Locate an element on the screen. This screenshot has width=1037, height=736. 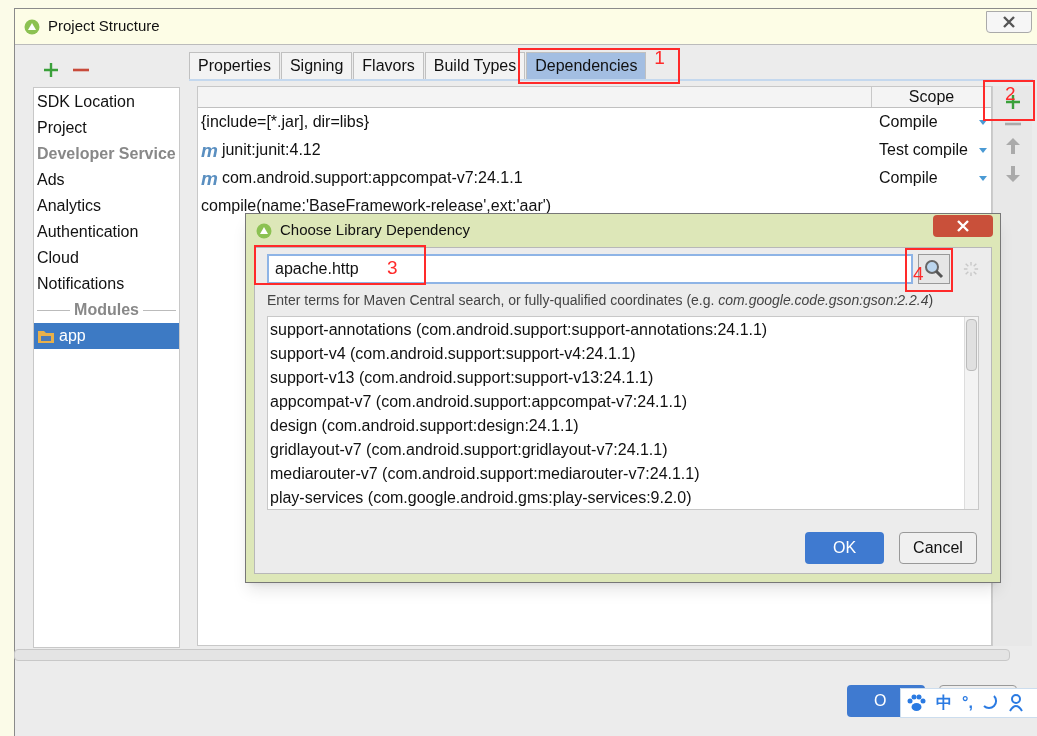
table-cell-text: {include=[*.jar], dir=libs} is located at coordinates (286, 122).